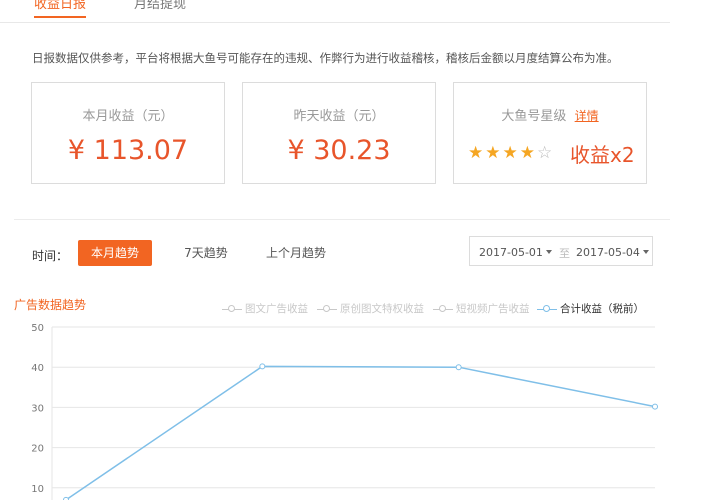 The height and width of the screenshot is (500, 702). I want to click on month-income-value: ¥ 113.07, so click(128, 150).